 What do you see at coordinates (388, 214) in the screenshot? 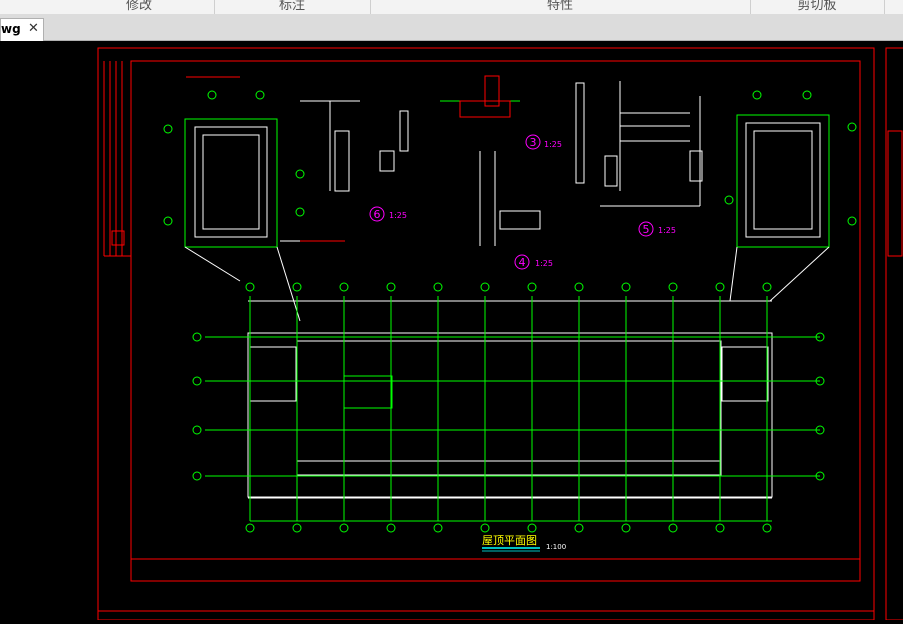
I see `detail-callout-6: 6 1:25` at bounding box center [388, 214].